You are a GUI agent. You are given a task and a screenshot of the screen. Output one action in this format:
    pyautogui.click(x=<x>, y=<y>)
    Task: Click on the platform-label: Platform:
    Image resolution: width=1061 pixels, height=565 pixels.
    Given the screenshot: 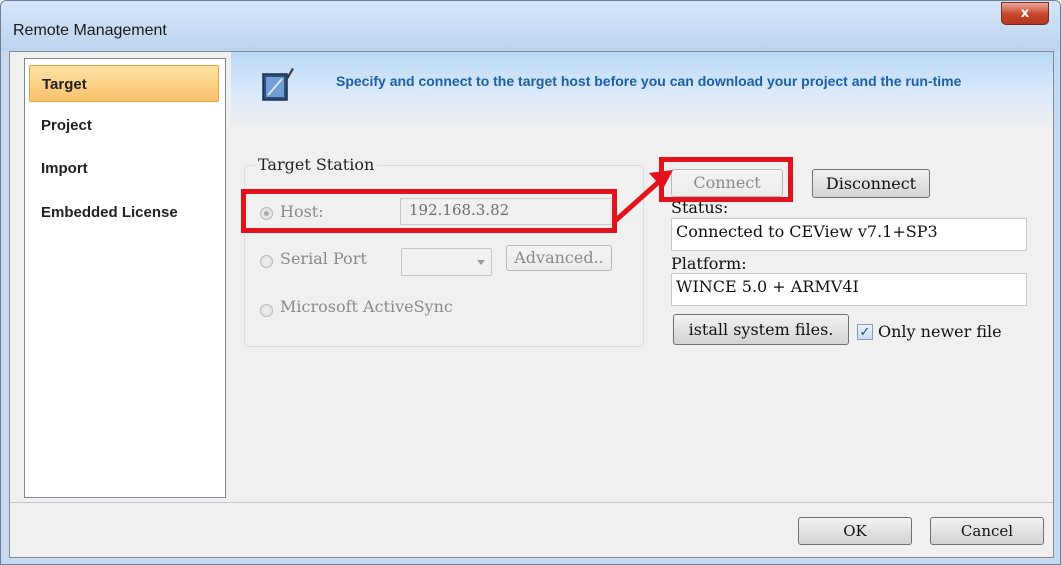 What is the action you would take?
    pyautogui.click(x=709, y=263)
    